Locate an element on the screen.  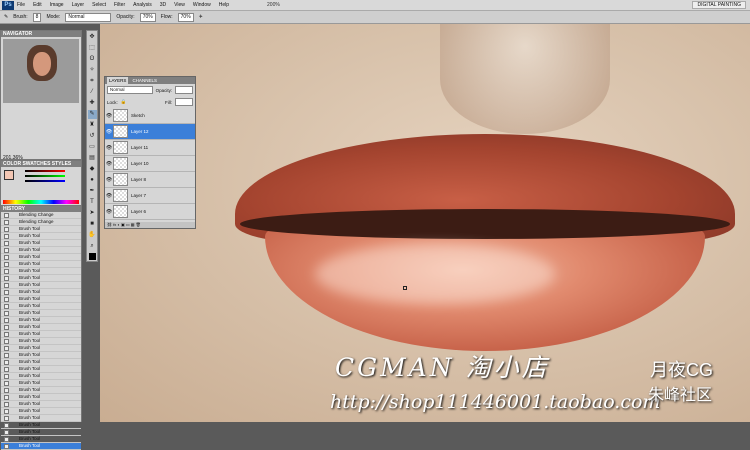
foreground-color-swatch is located at coordinates (9, 175).